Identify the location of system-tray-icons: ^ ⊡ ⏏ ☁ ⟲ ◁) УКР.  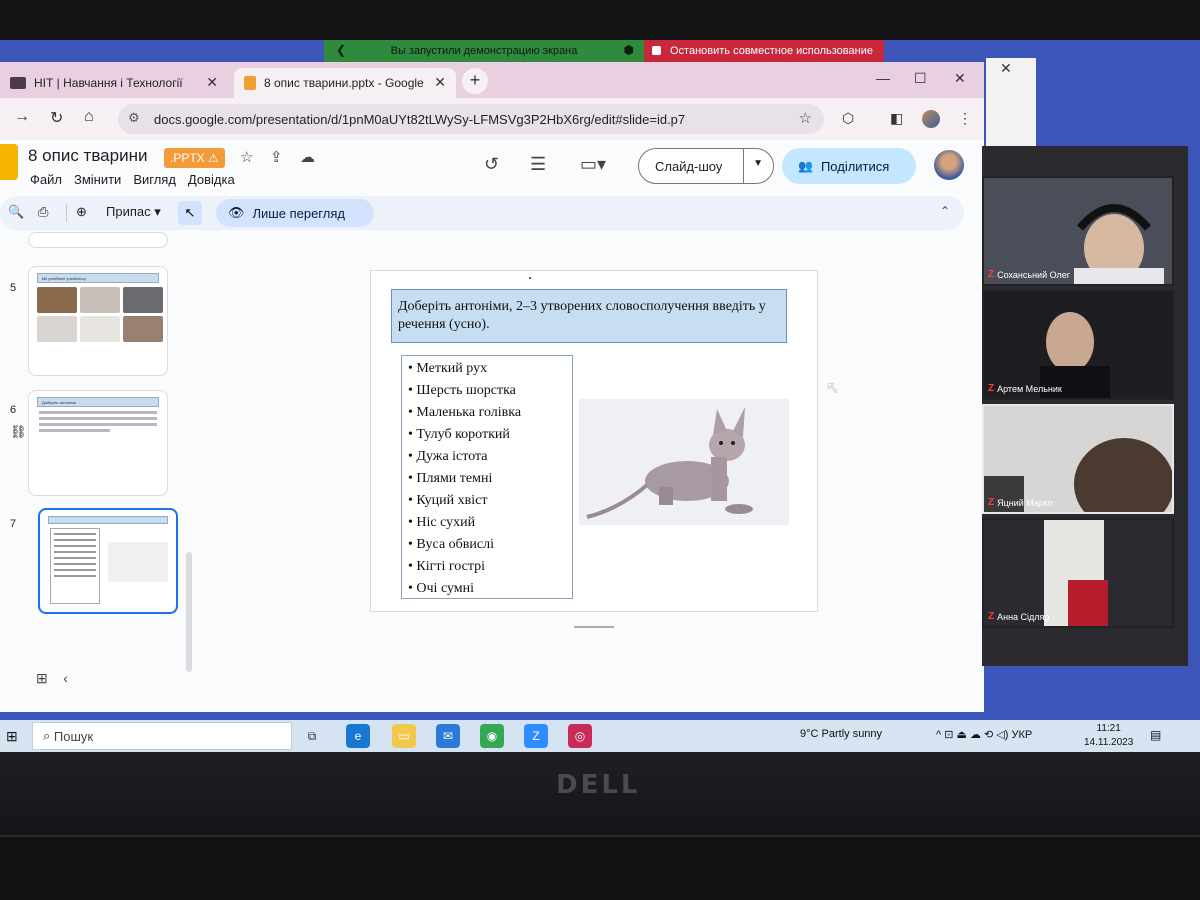
(984, 734).